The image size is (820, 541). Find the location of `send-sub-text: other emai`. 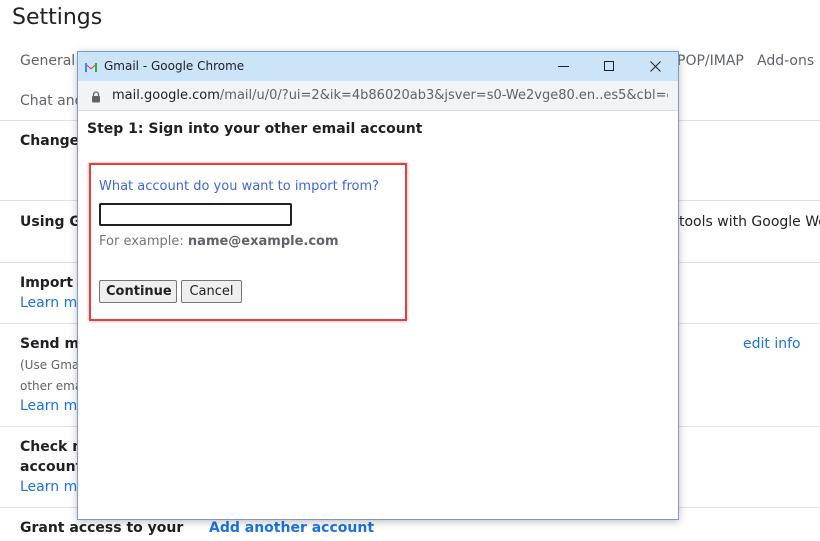

send-sub-text: other emai is located at coordinates (53, 386).